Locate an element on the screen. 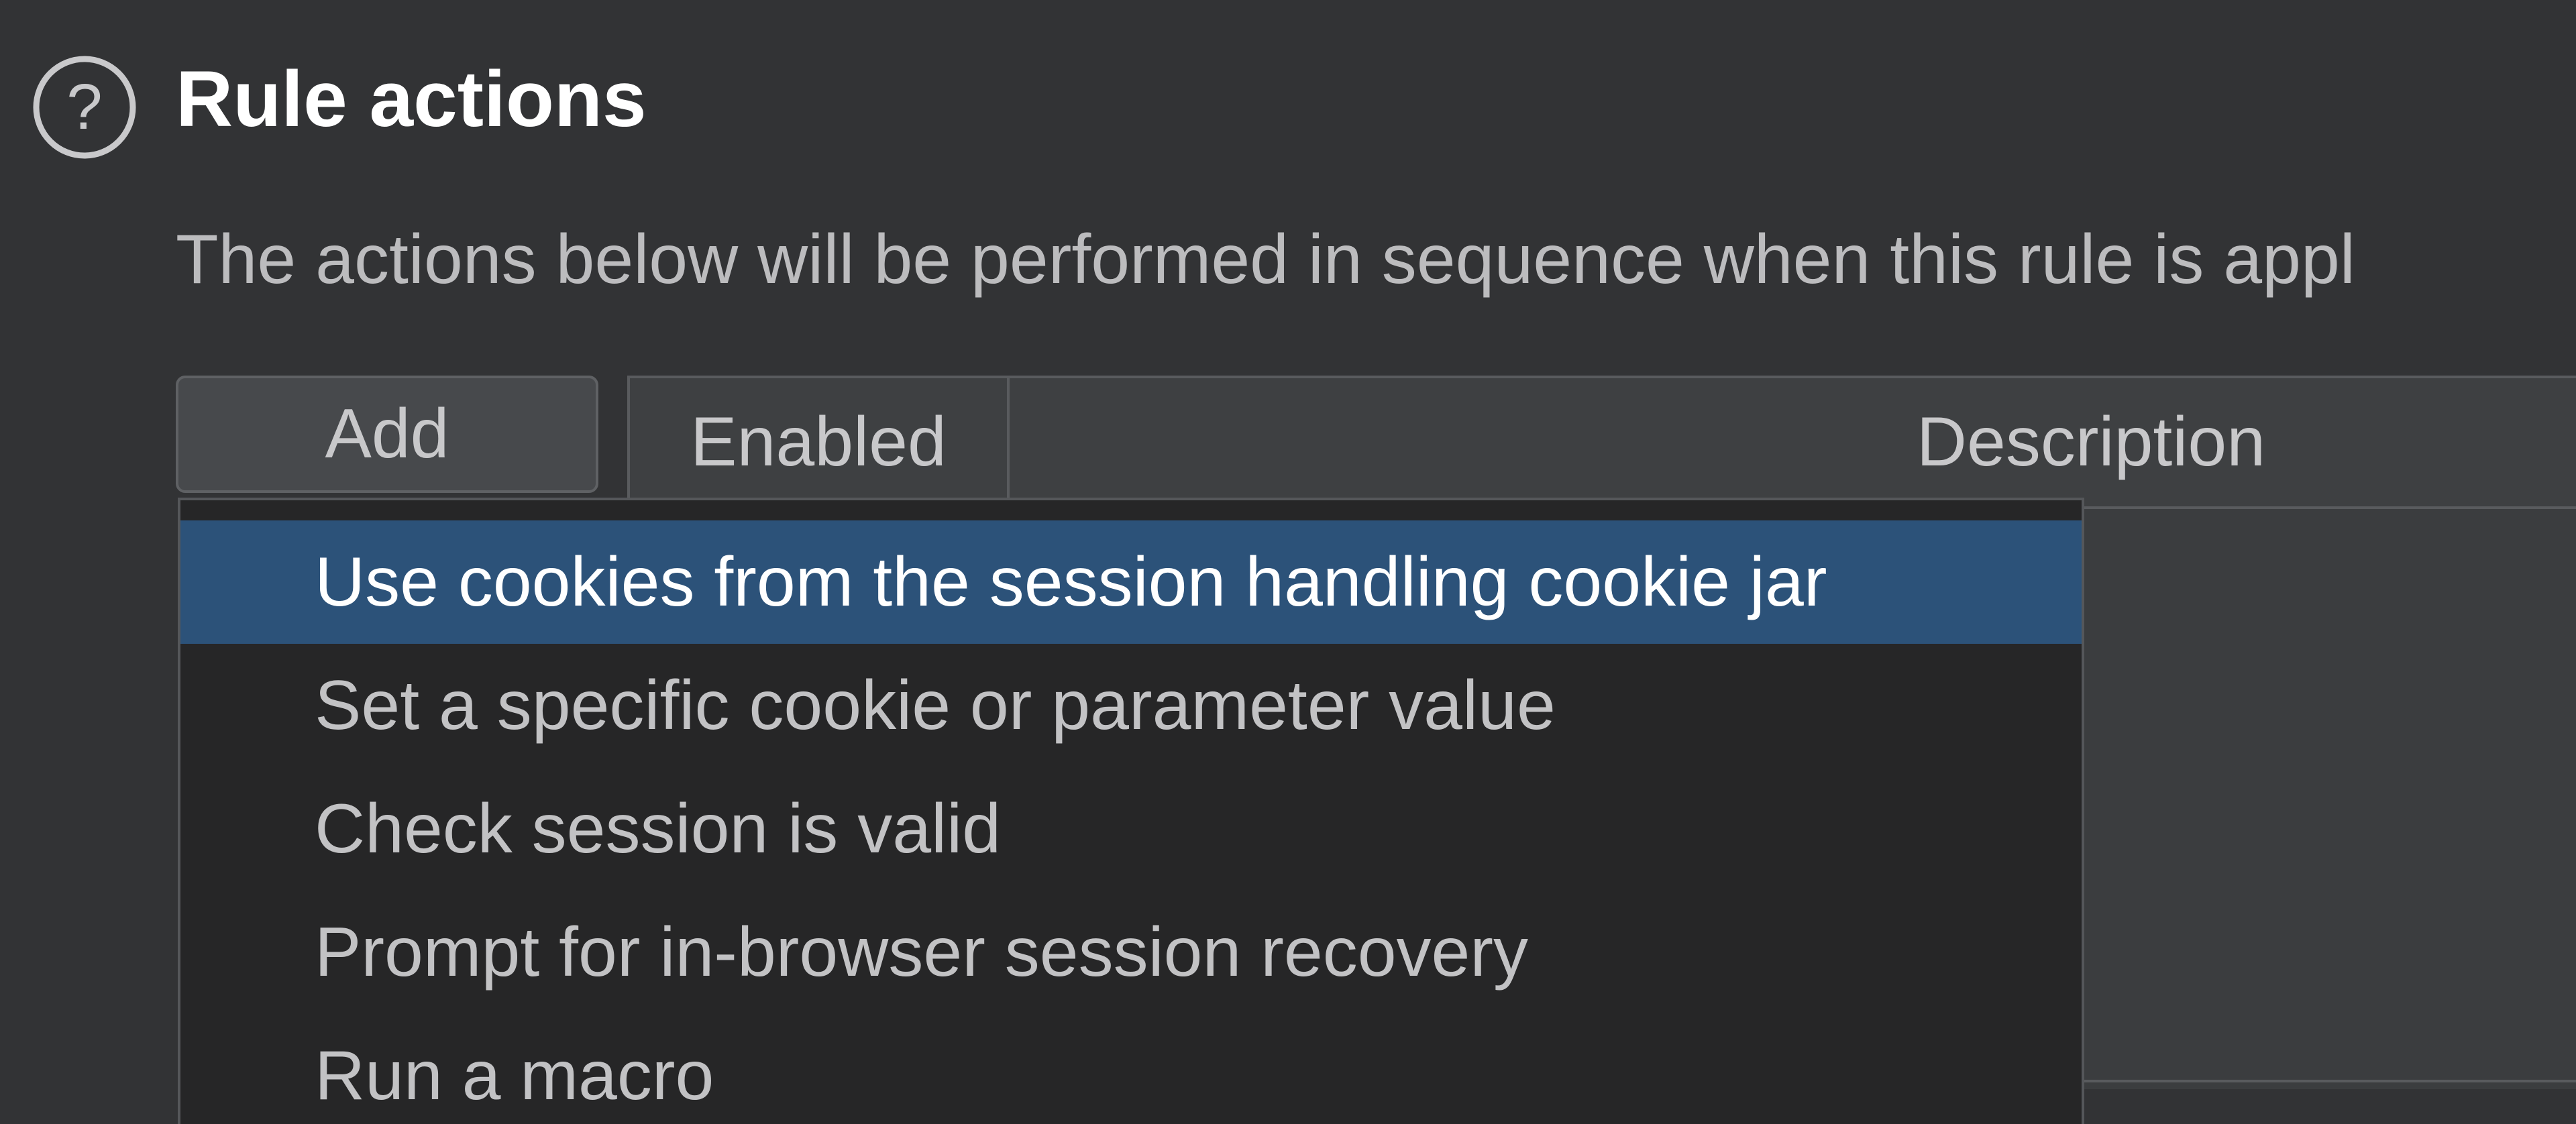 This screenshot has width=2576, height=1124. help-icon: ? is located at coordinates (84, 107).